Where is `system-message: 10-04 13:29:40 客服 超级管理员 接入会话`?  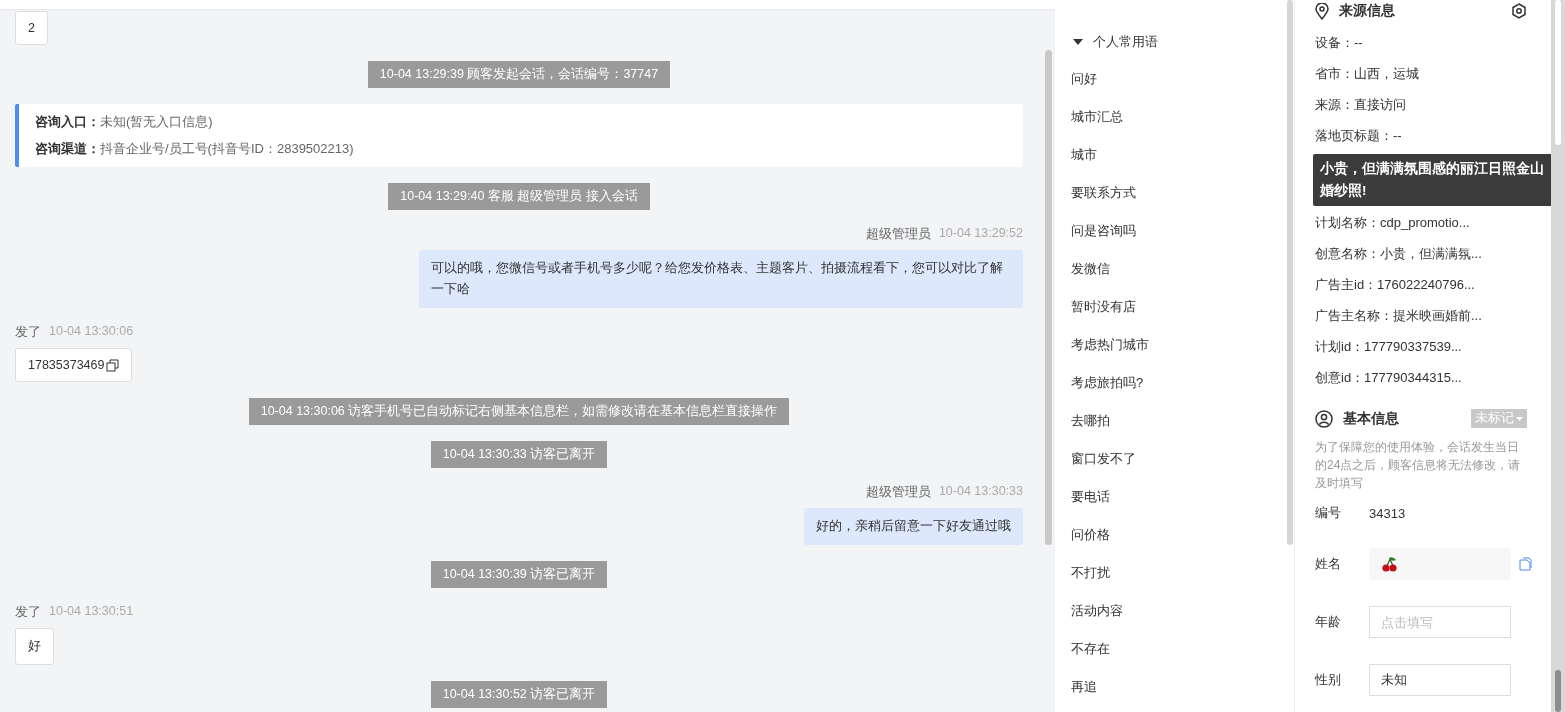 system-message: 10-04 13:29:40 客服 超级管理员 接入会话 is located at coordinates (519, 196).